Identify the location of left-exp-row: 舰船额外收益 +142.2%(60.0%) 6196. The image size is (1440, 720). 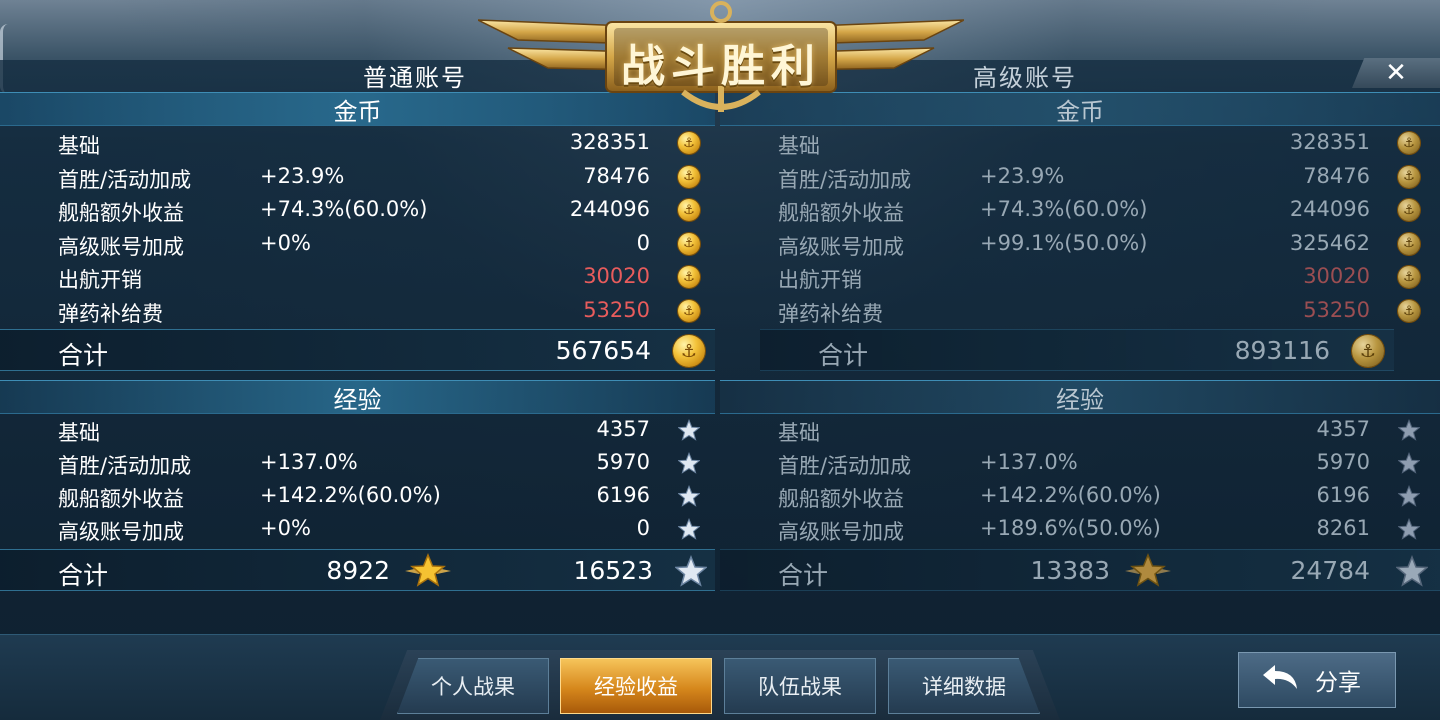
(384, 495).